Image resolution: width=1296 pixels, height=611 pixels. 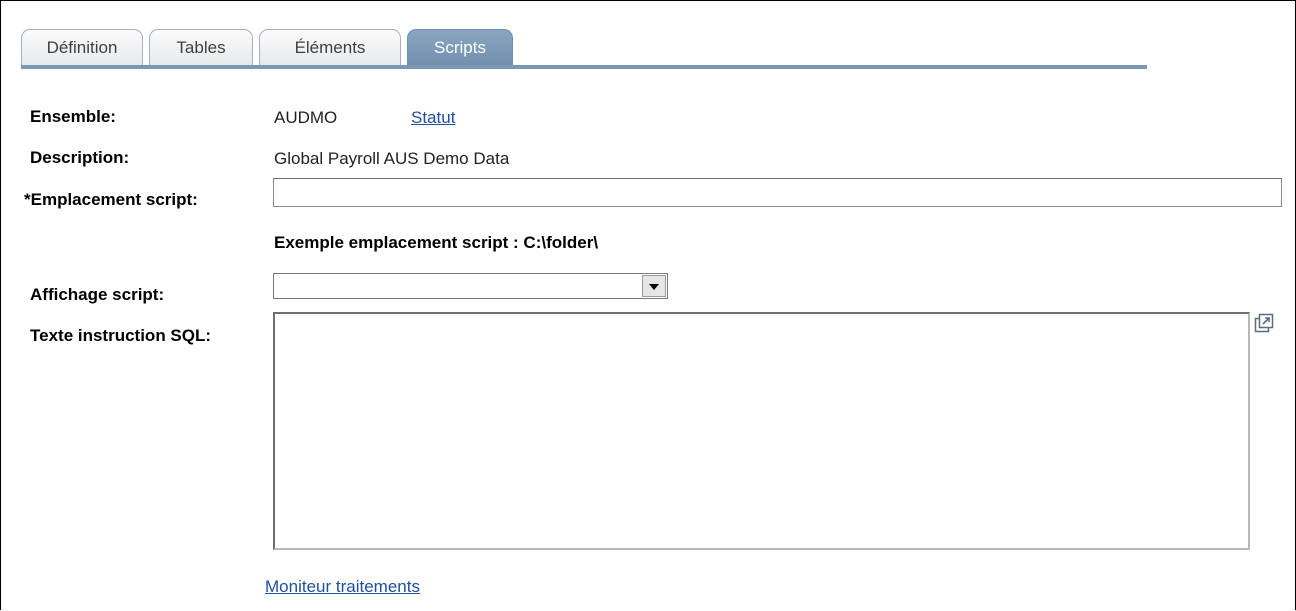 I want to click on example-text: Exemple emplacement script : C:\folder\, so click(x=436, y=242).